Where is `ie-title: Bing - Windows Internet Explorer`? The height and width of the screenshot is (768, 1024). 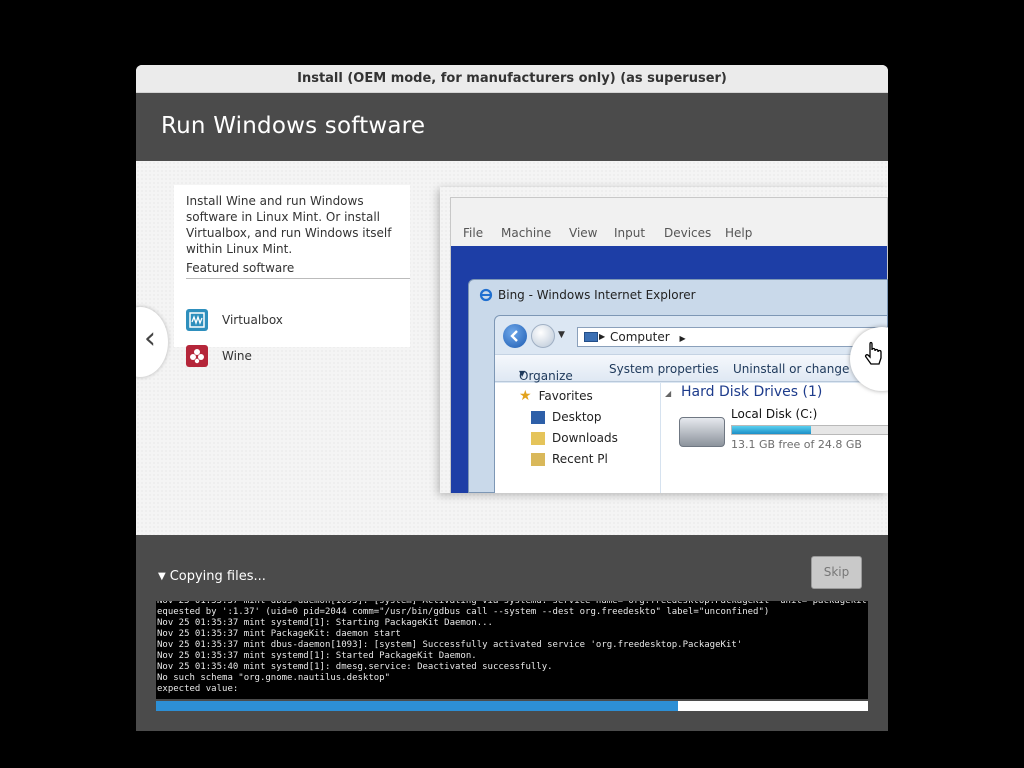 ie-title: Bing - Windows Internet Explorer is located at coordinates (597, 295).